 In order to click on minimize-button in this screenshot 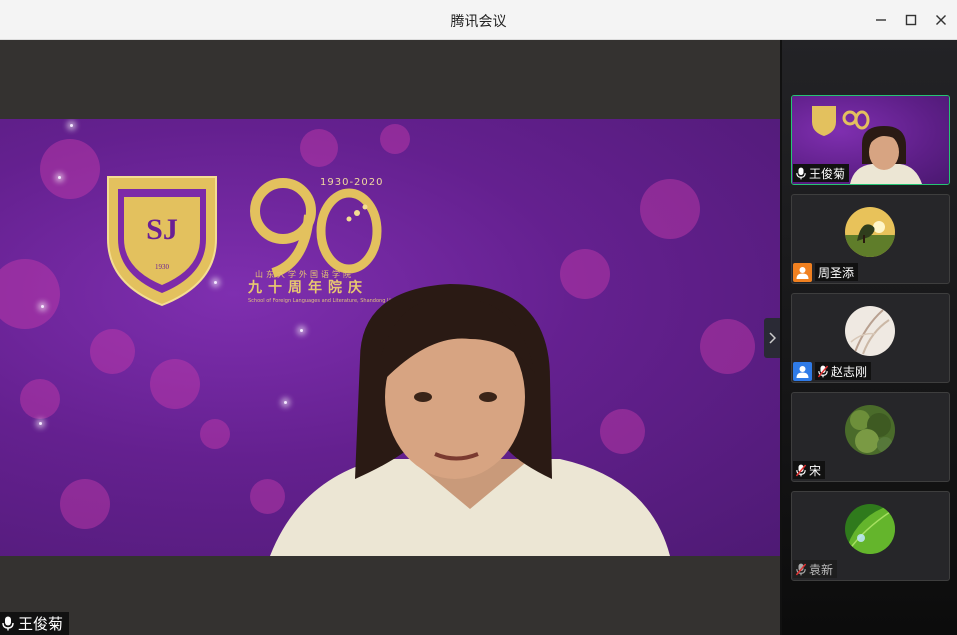, I will do `click(881, 20)`.